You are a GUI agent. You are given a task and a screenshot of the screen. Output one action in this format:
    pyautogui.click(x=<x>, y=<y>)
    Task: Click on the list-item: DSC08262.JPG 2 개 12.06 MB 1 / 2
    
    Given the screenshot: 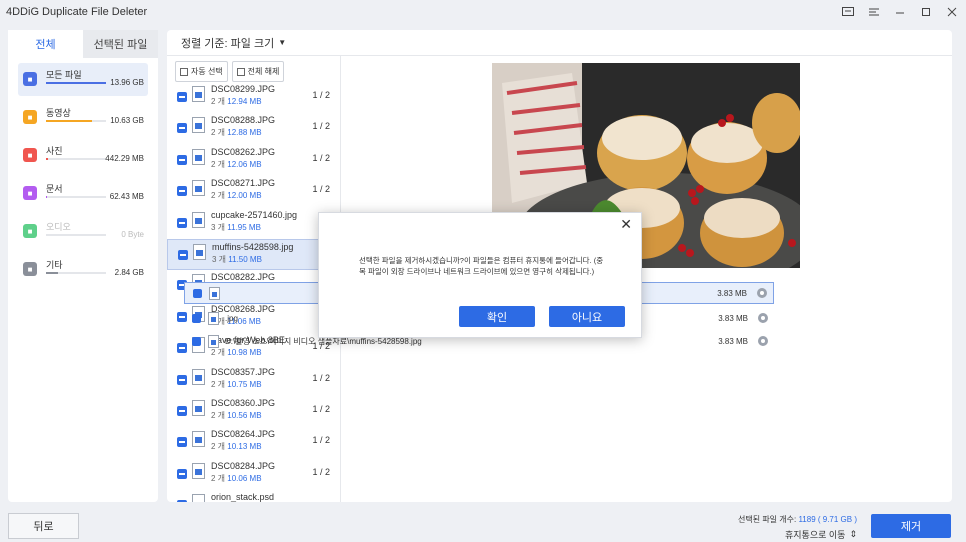 What is the action you would take?
    pyautogui.click(x=253, y=160)
    